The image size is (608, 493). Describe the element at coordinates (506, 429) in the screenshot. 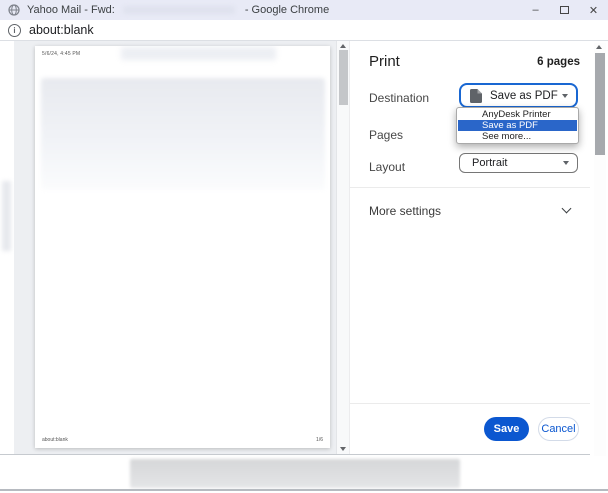

I see `save-button: Save` at that location.